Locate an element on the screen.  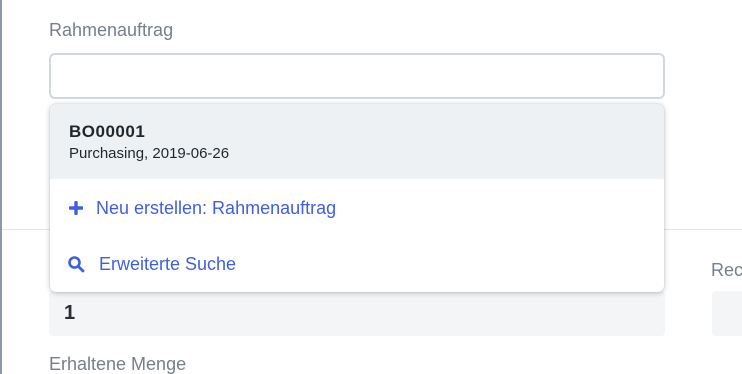
advanced-search-option: Erweiterte Suche is located at coordinates (357, 264).